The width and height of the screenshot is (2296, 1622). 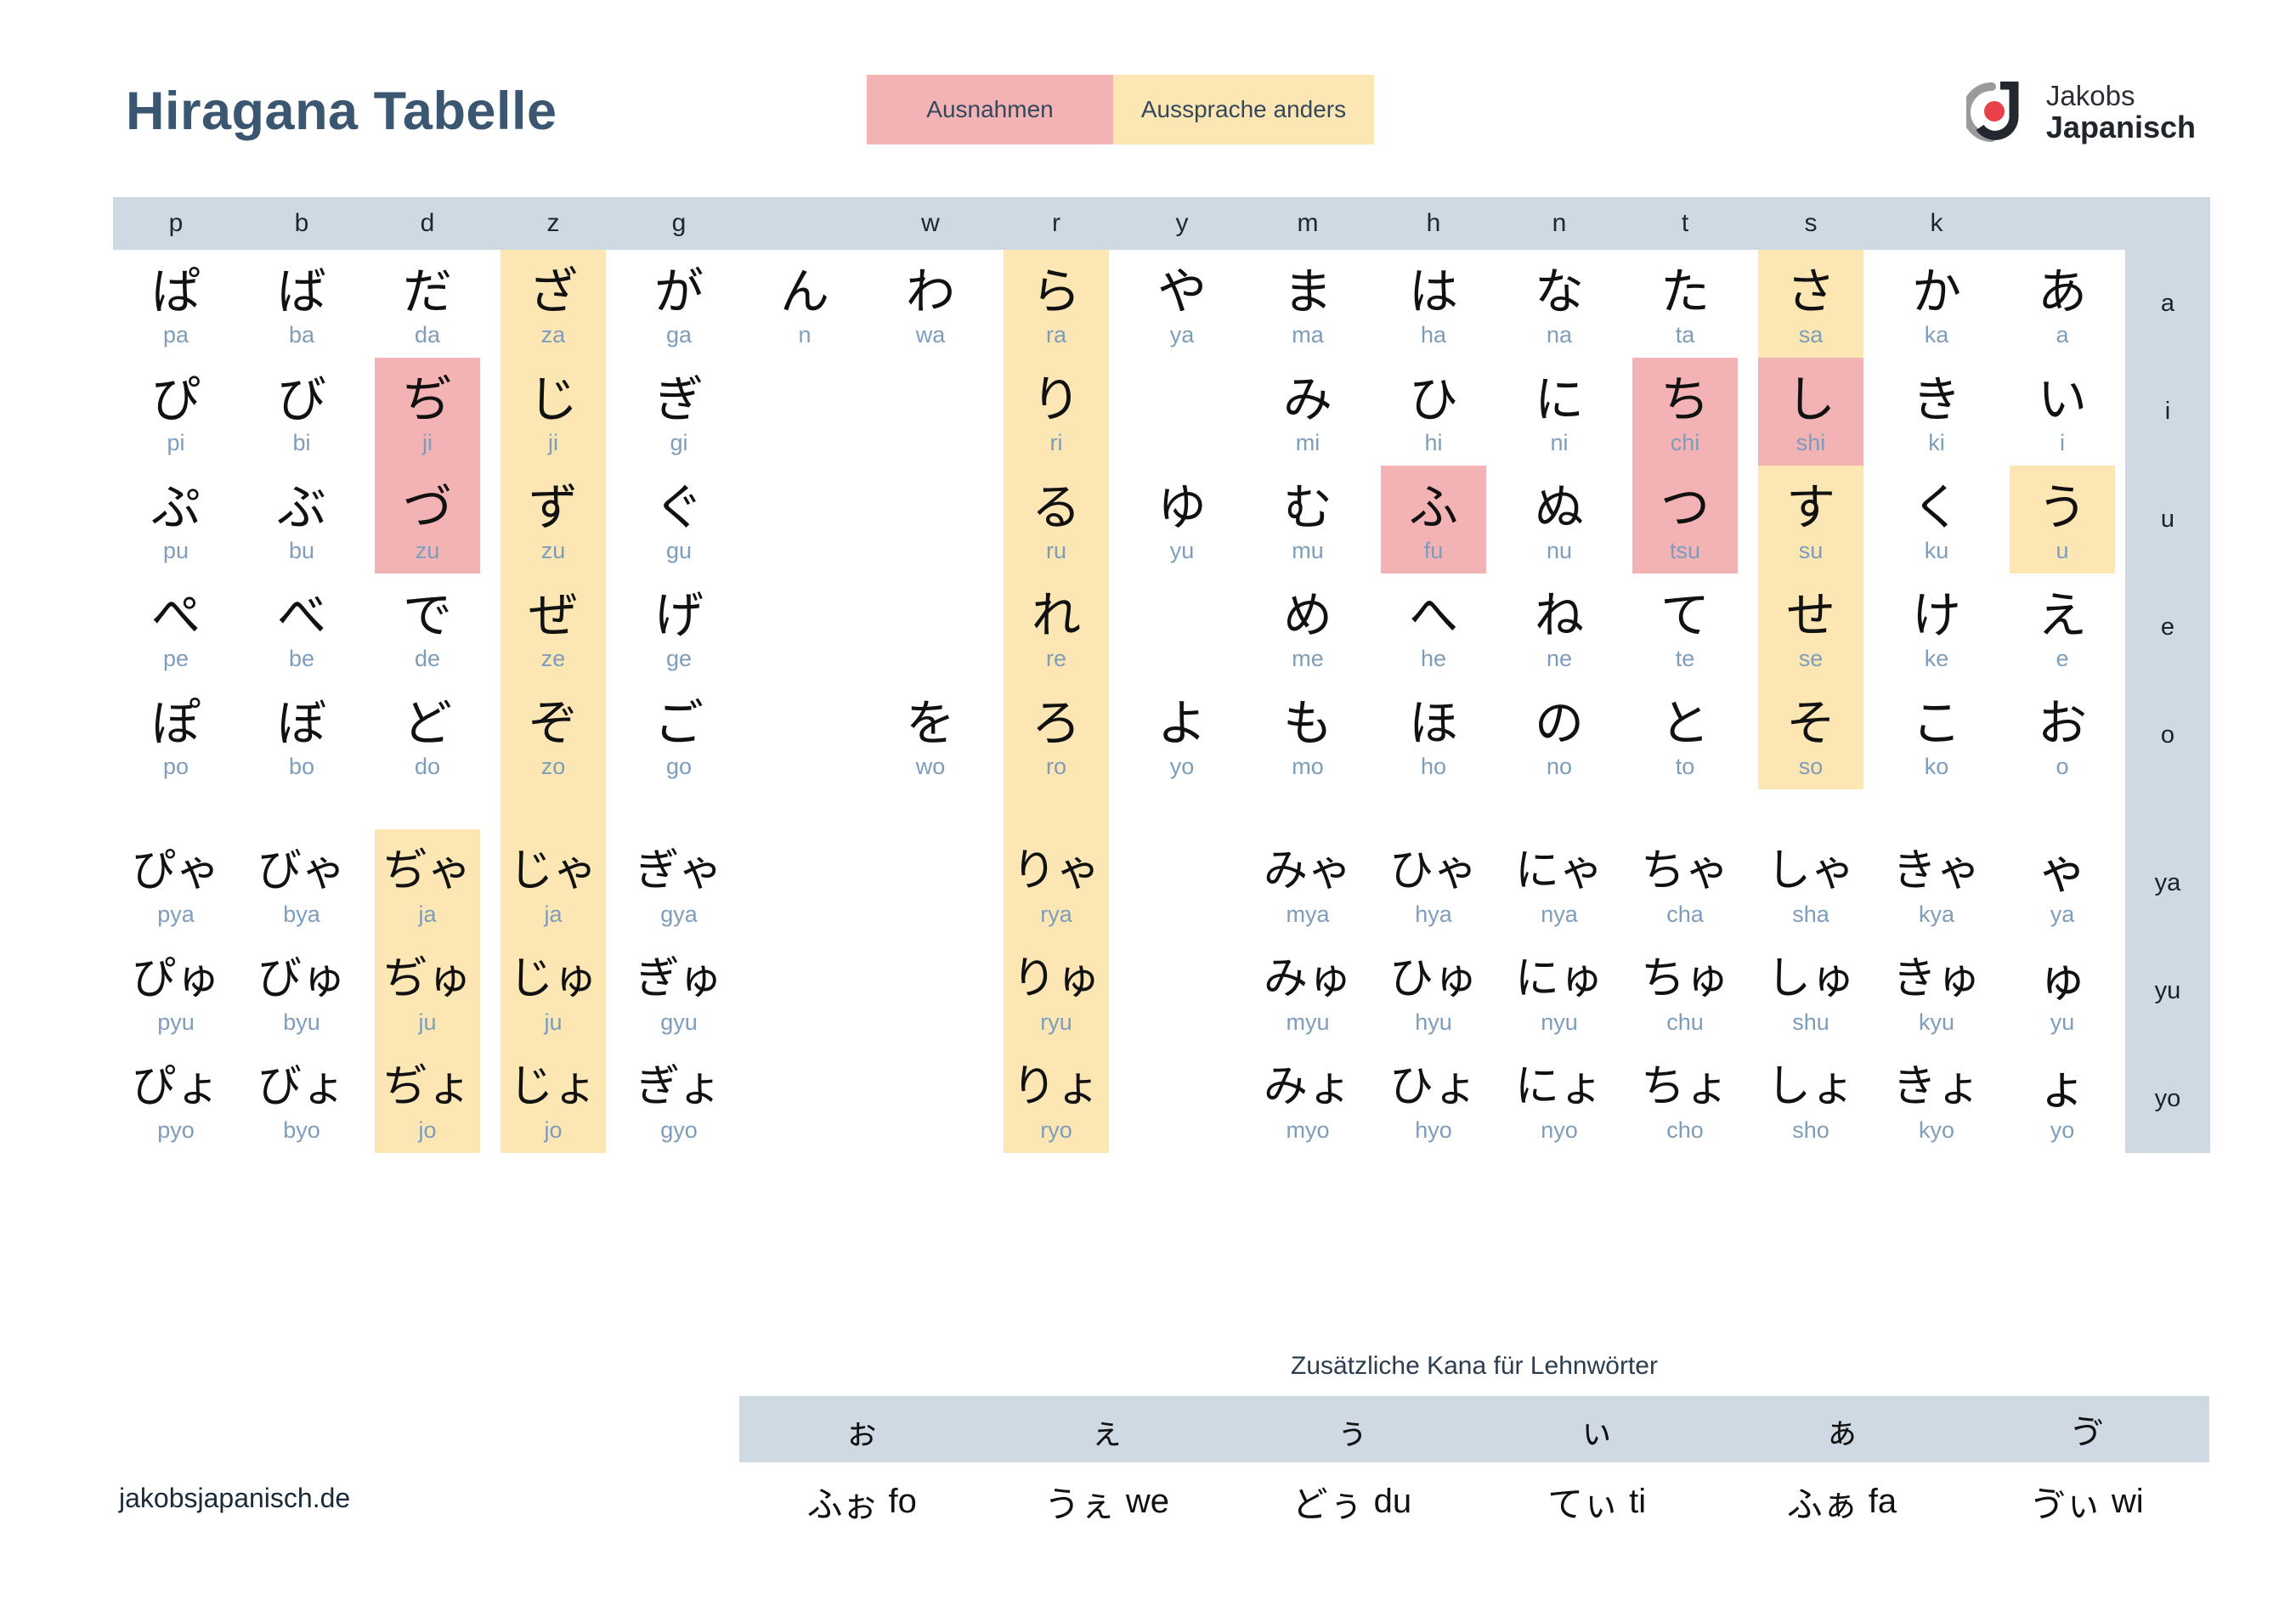 What do you see at coordinates (427, 627) in the screenshot?
I see `kana-cell-de: で de` at bounding box center [427, 627].